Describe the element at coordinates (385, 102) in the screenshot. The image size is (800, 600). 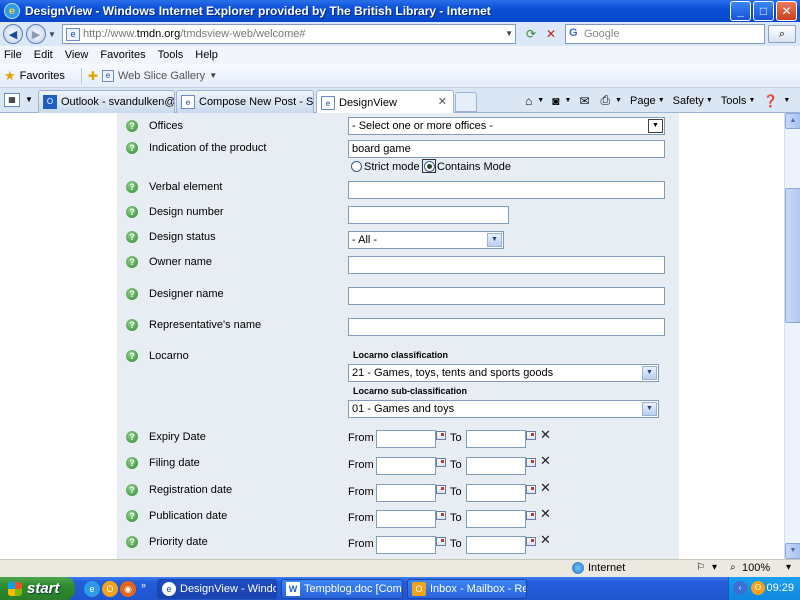
I see `tab-designview: e DesignView ✕` at that location.